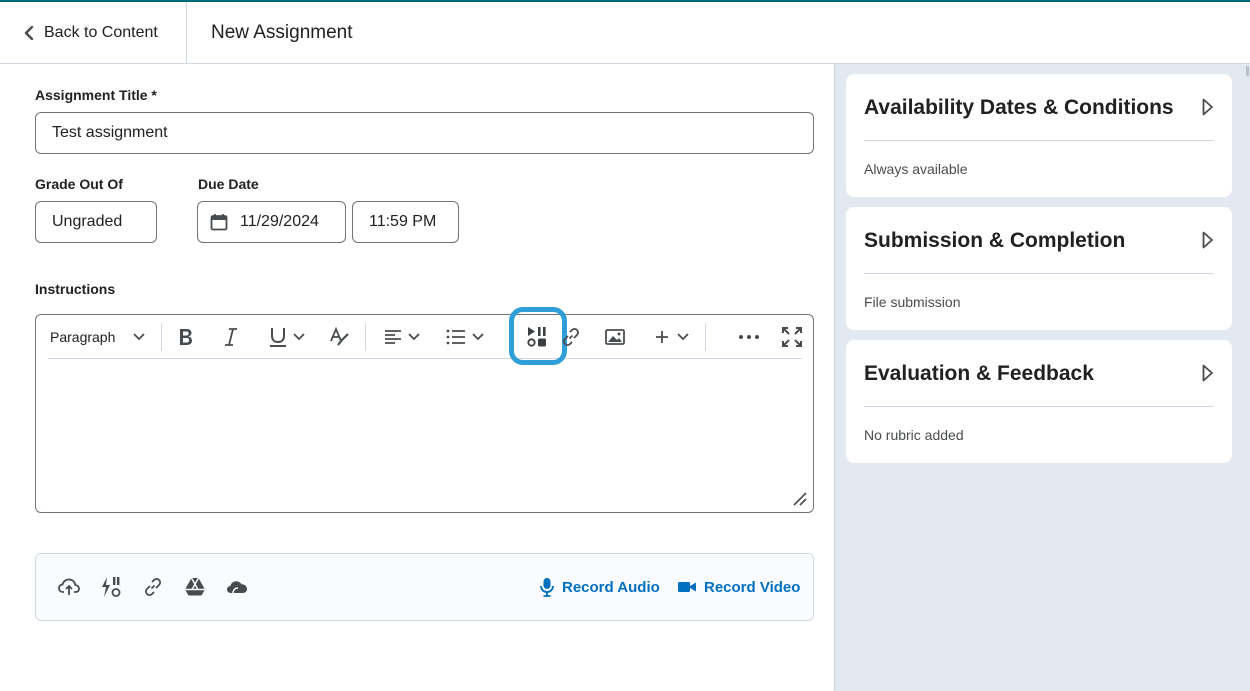 This screenshot has height=691, width=1250. I want to click on due-date-label: Due Date, so click(228, 184).